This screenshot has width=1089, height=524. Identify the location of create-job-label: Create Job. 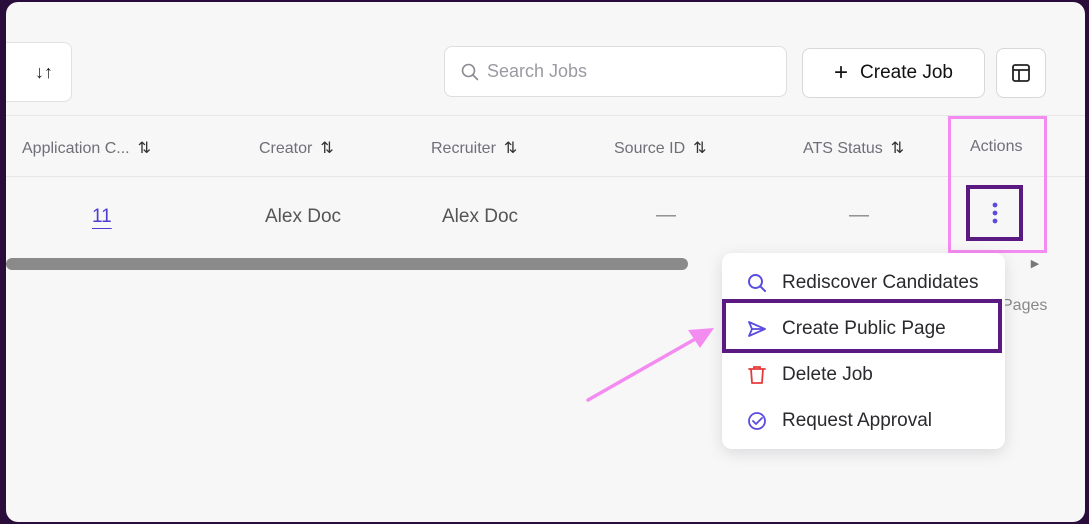
(906, 72).